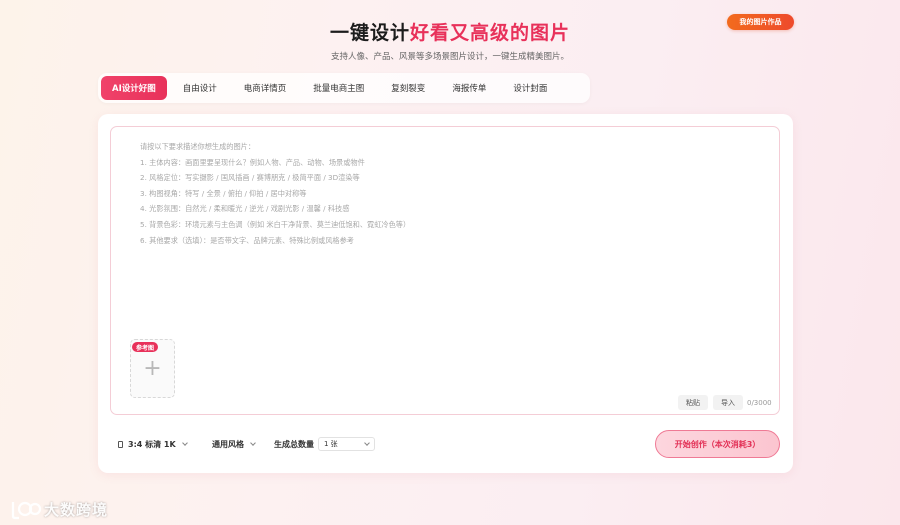 Image resolution: width=900 pixels, height=525 pixels. Describe the element at coordinates (26, 510) in the screenshot. I see `brand-logo-icon` at that location.